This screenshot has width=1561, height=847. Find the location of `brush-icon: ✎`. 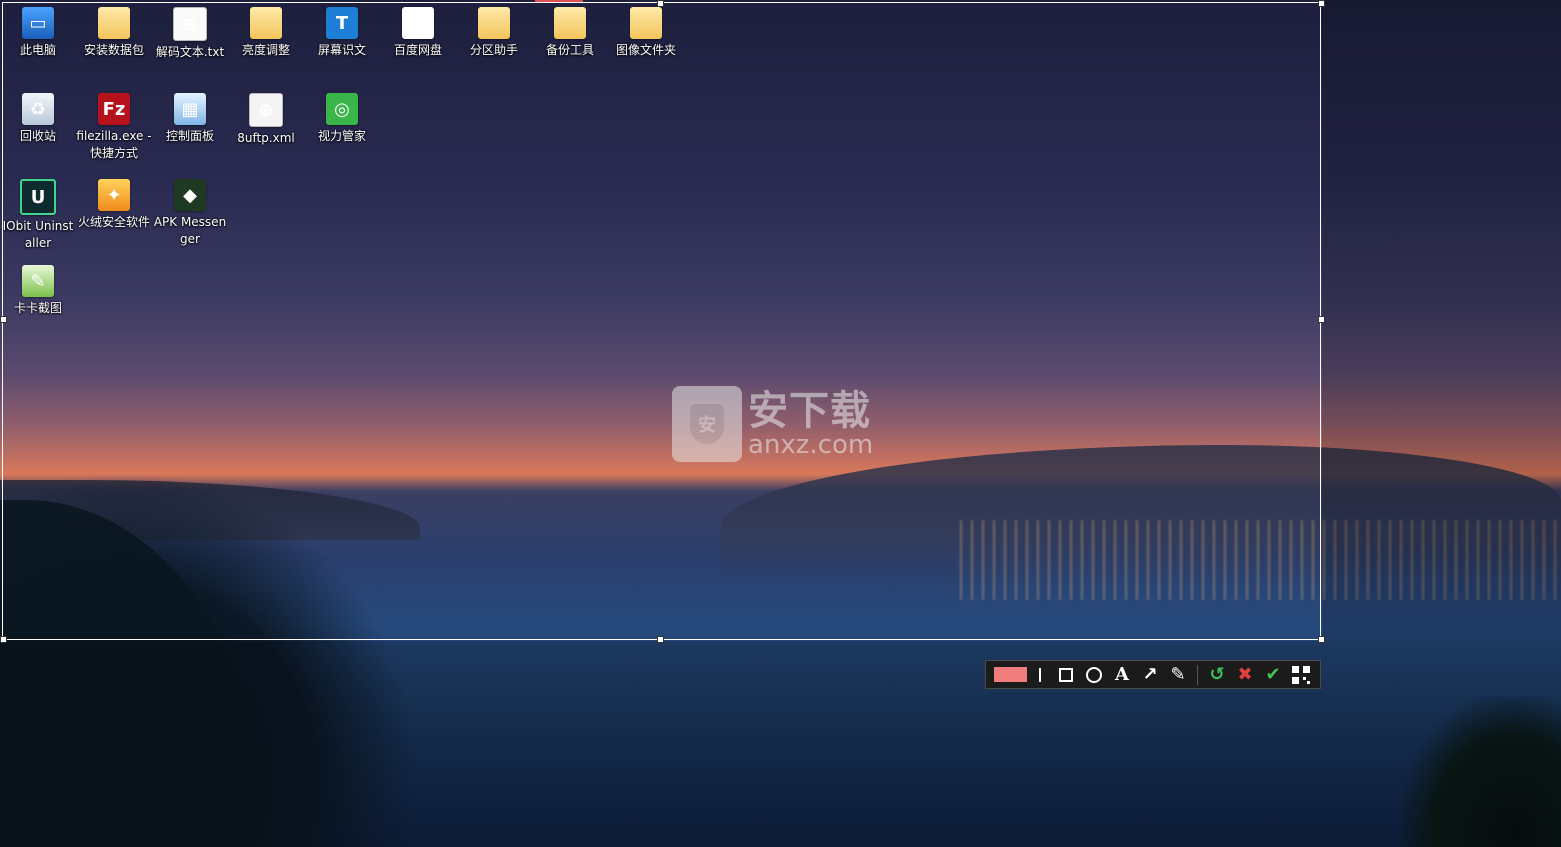

brush-icon: ✎ is located at coordinates (1178, 674).